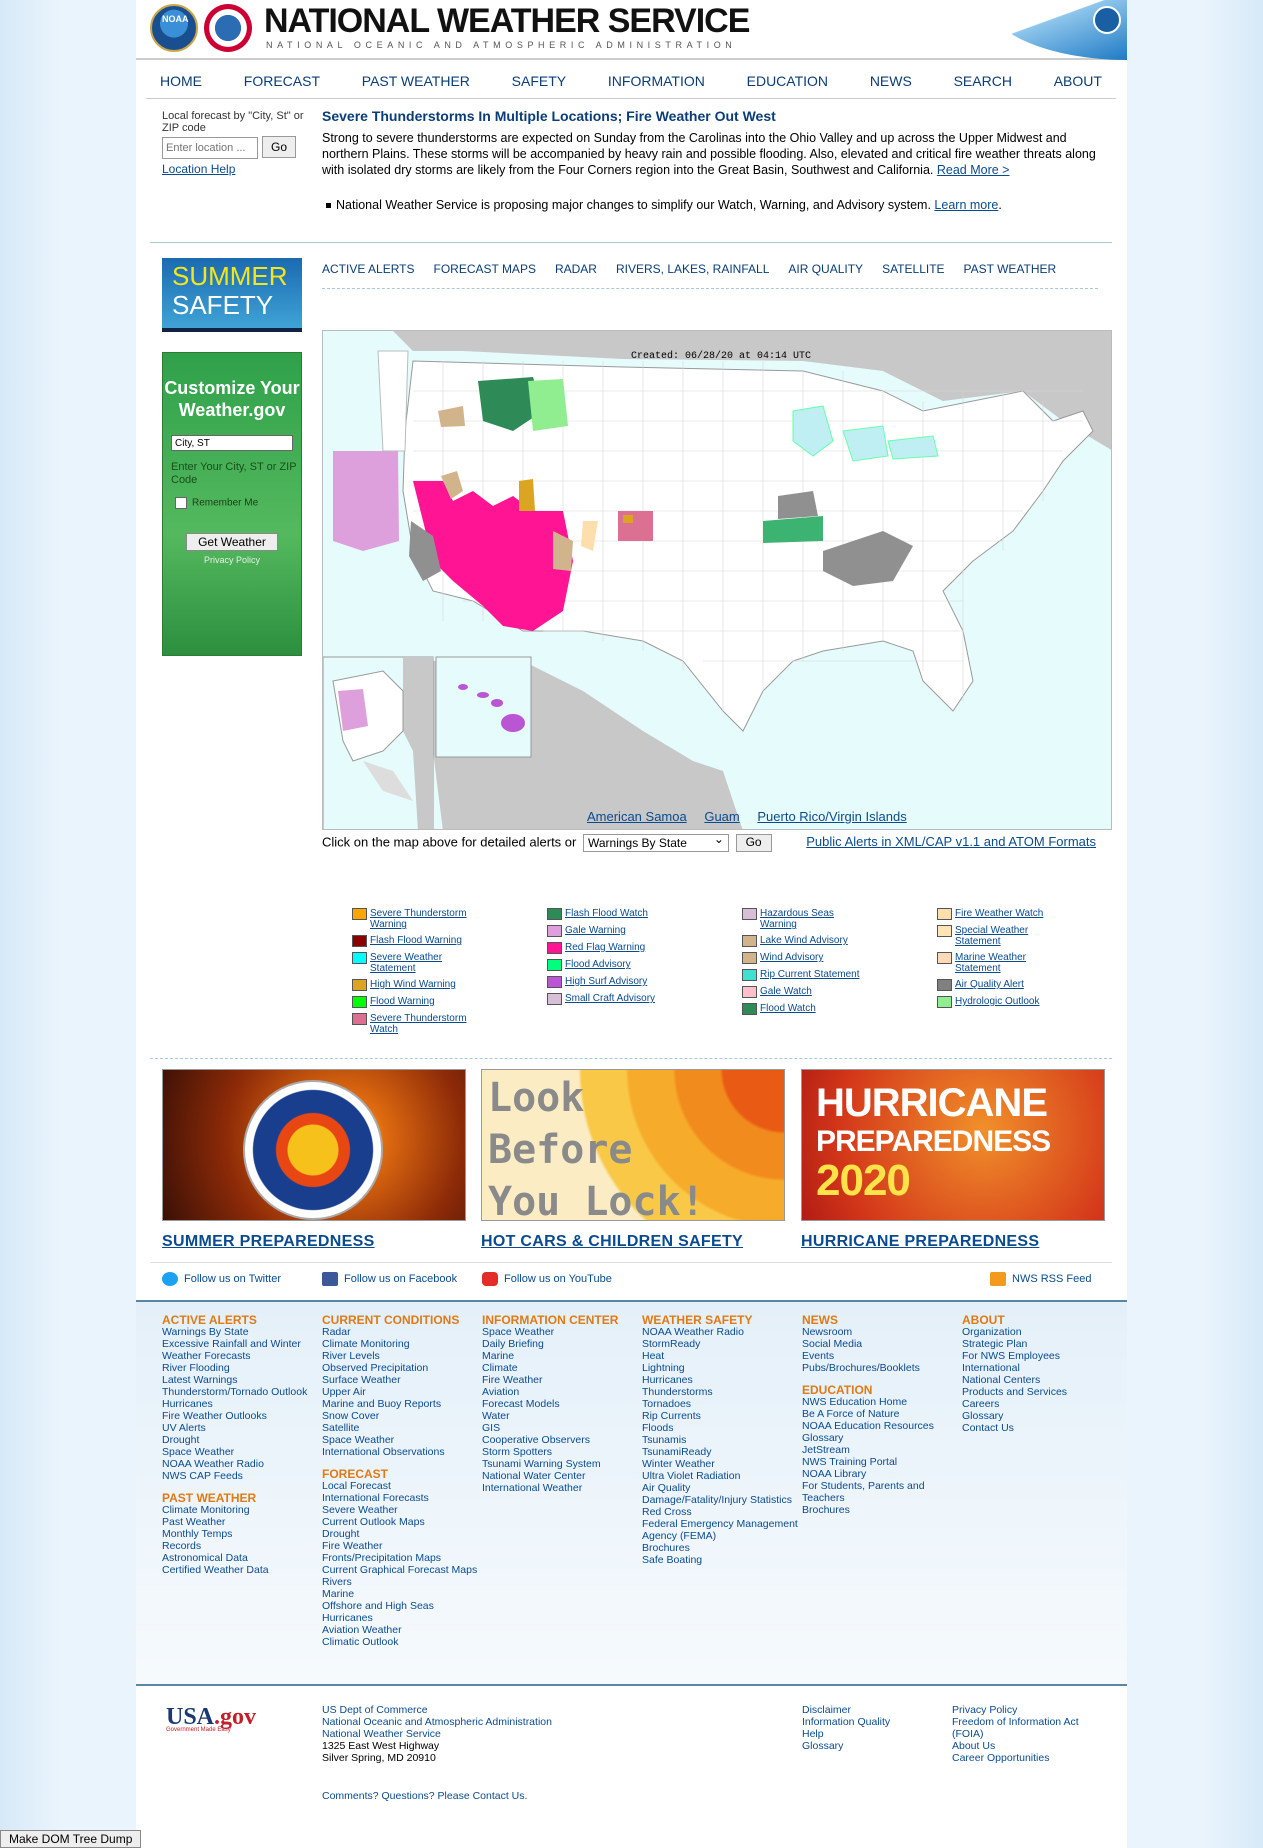 The width and height of the screenshot is (1263, 1848). I want to click on sitemap-link: Events, so click(882, 1356).